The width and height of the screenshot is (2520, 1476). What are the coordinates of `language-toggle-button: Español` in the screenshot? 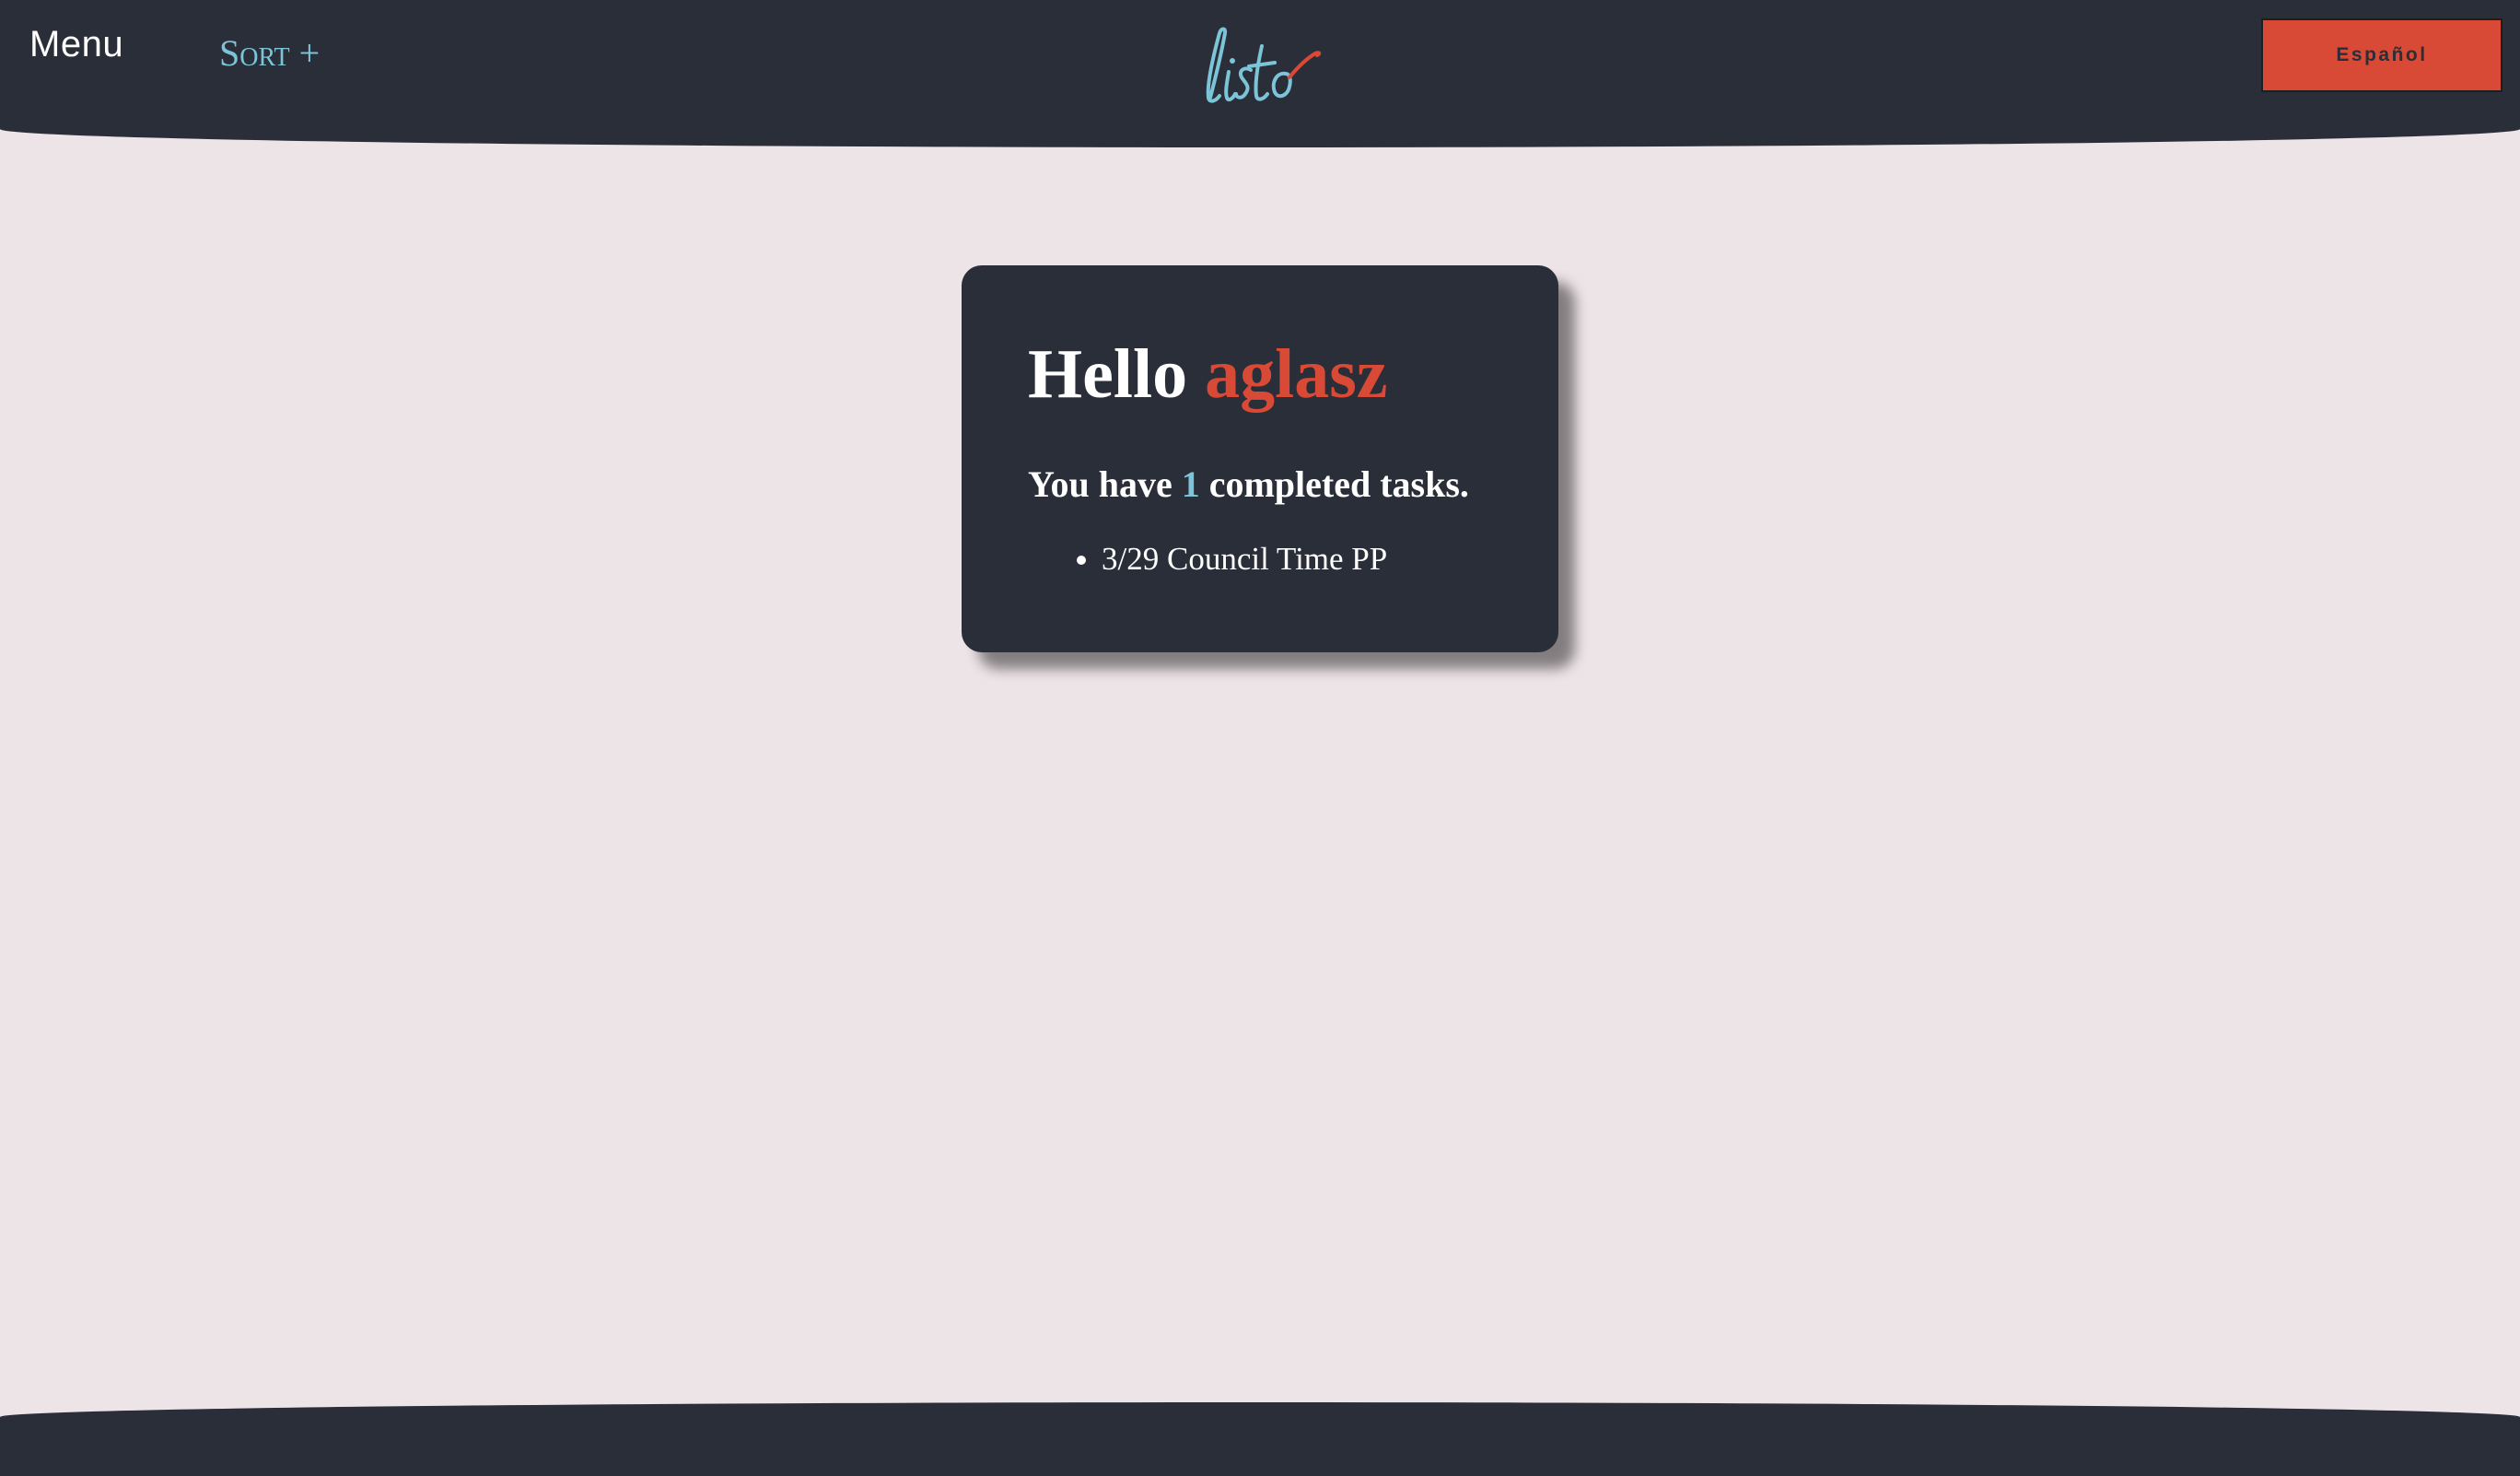 It's located at (2381, 55).